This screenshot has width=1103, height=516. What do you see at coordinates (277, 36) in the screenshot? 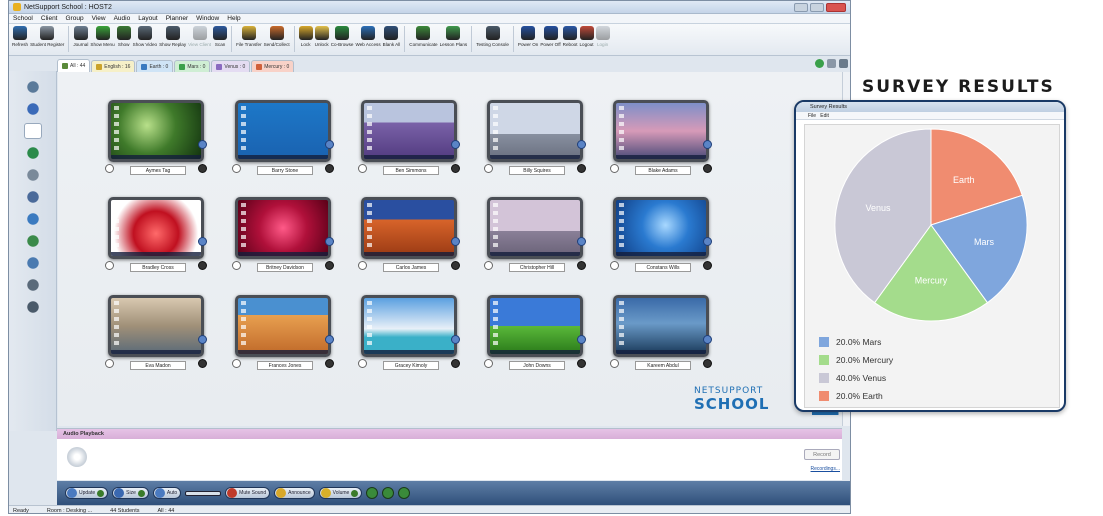
I see `send-collect-button: Send/Collect` at bounding box center [277, 36].